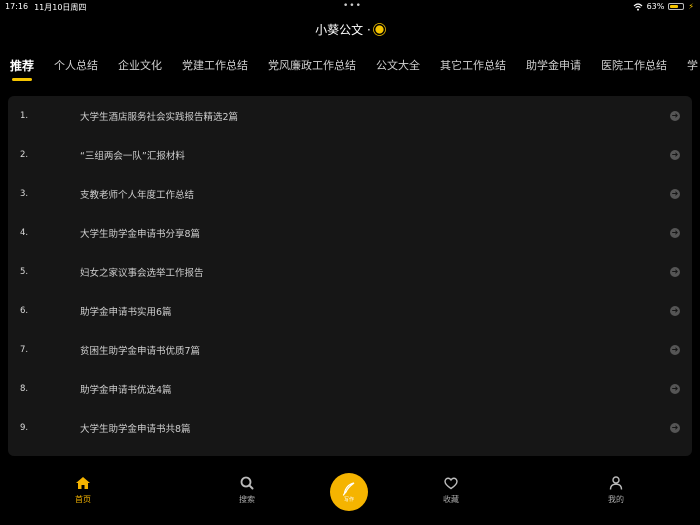  Describe the element at coordinates (24, 388) in the screenshot. I see `list-item-number: 8.` at that location.